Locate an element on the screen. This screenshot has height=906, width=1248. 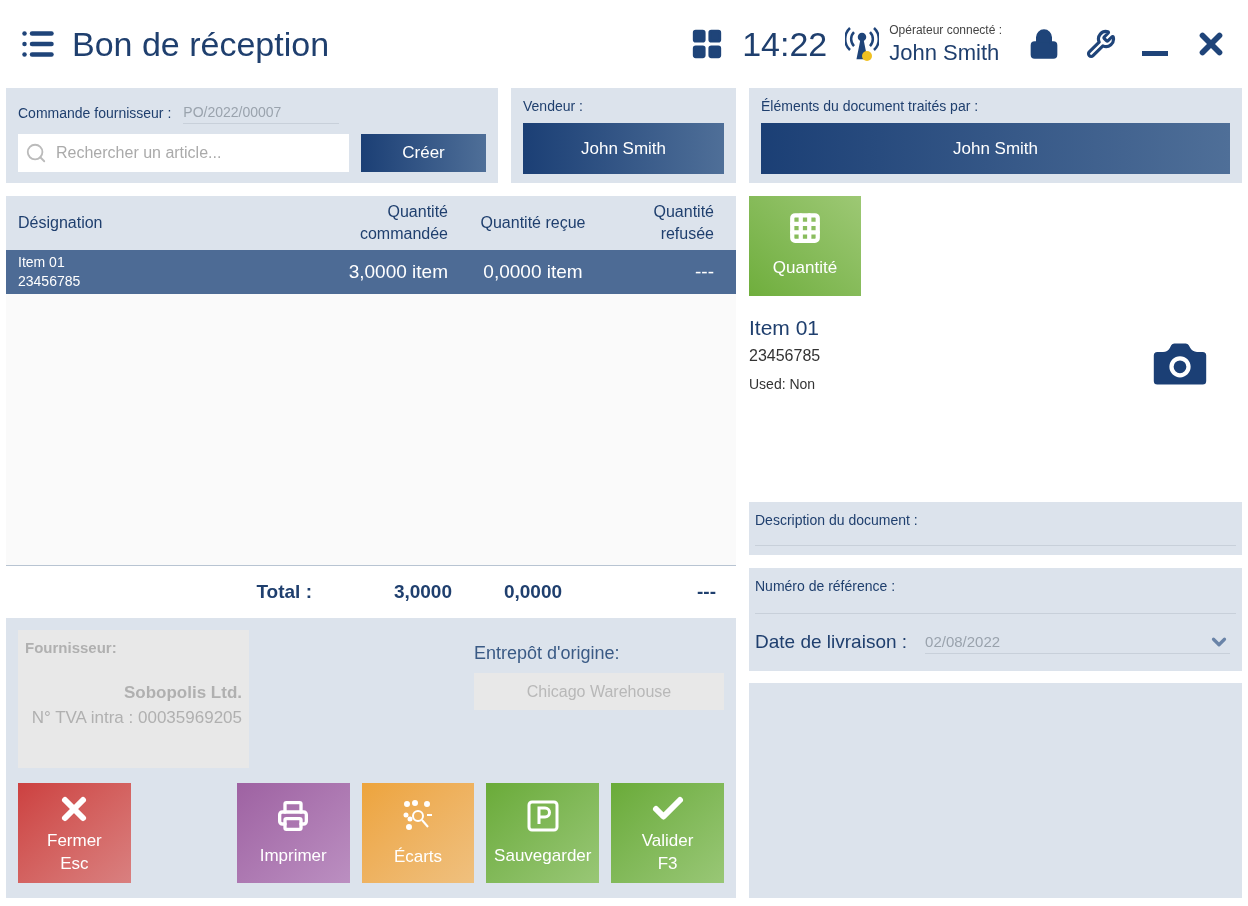
description-label: Description du document : is located at coordinates (995, 528).